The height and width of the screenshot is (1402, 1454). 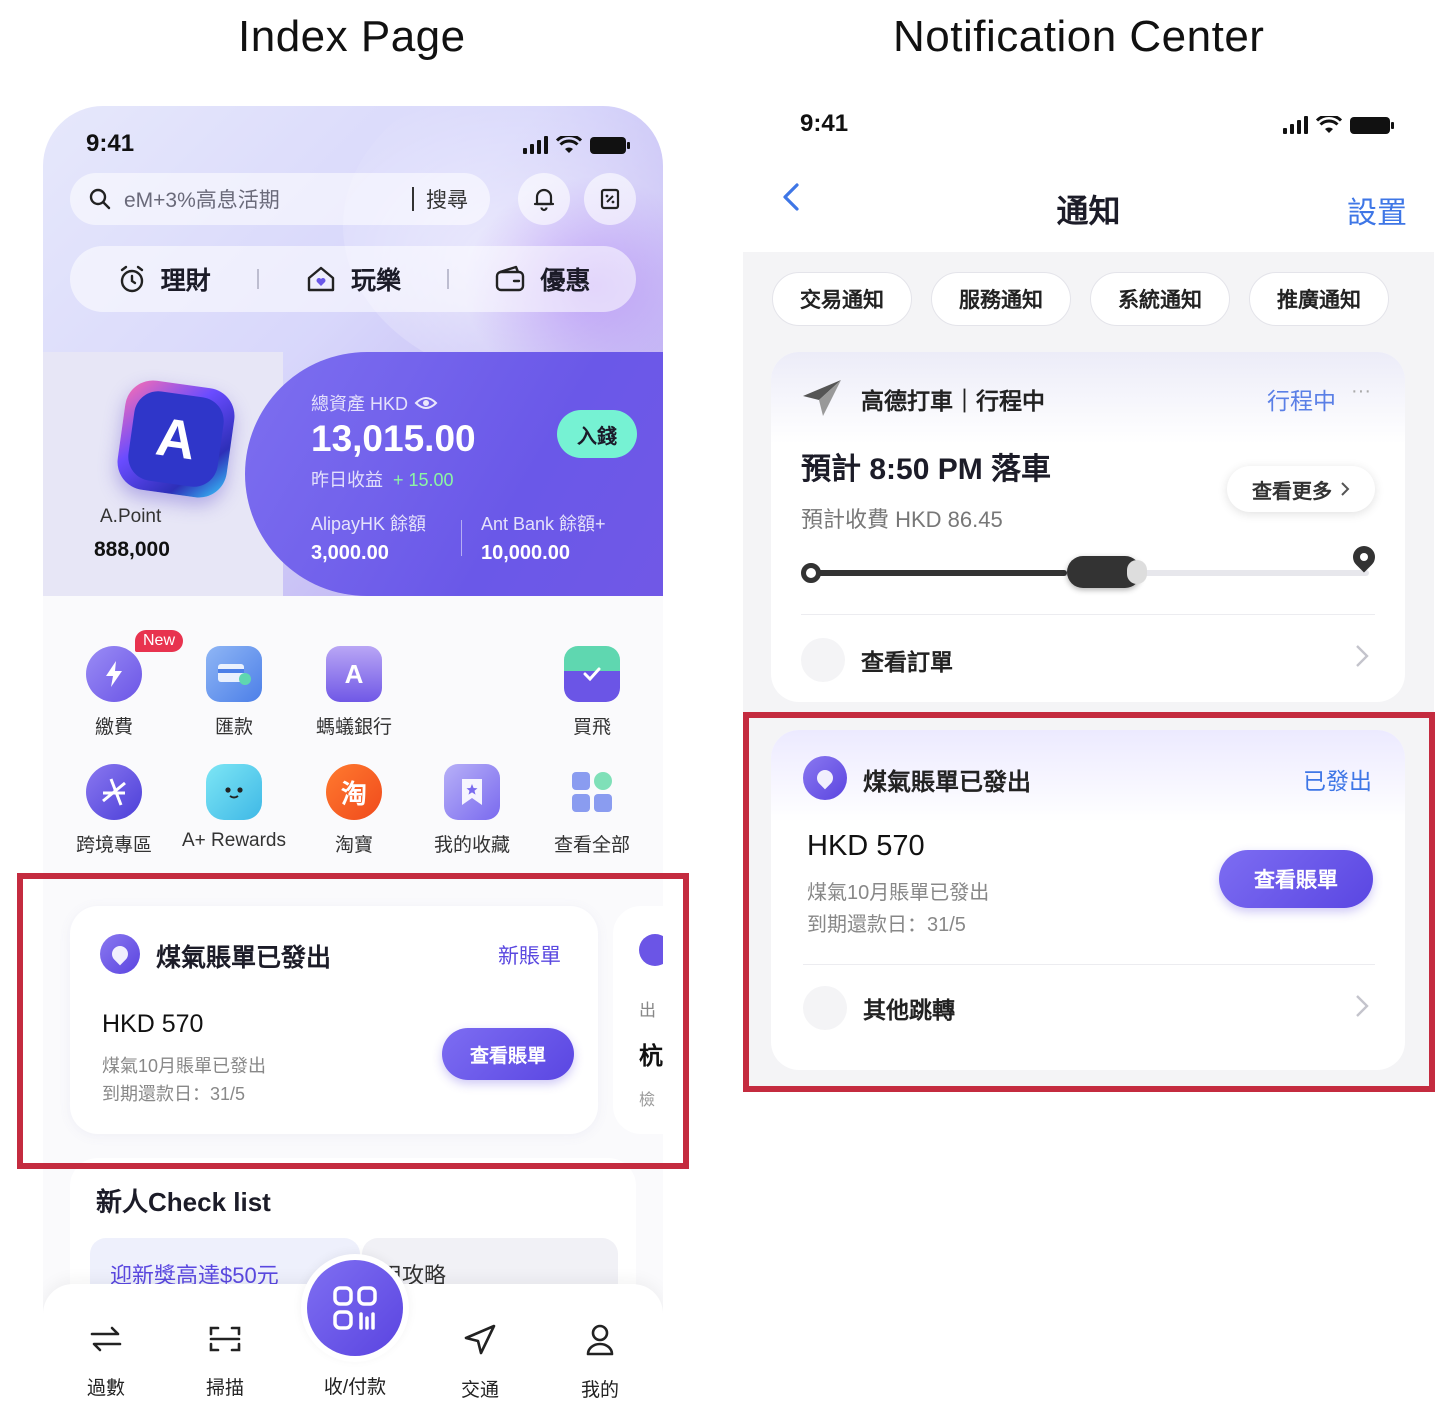 I want to click on globe-icon, so click(x=114, y=792).